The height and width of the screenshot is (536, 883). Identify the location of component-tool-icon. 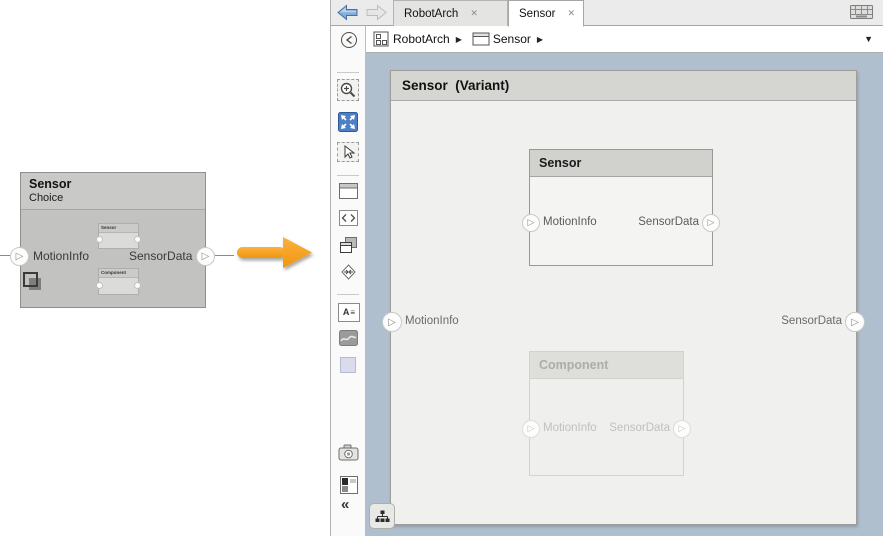
(348, 191).